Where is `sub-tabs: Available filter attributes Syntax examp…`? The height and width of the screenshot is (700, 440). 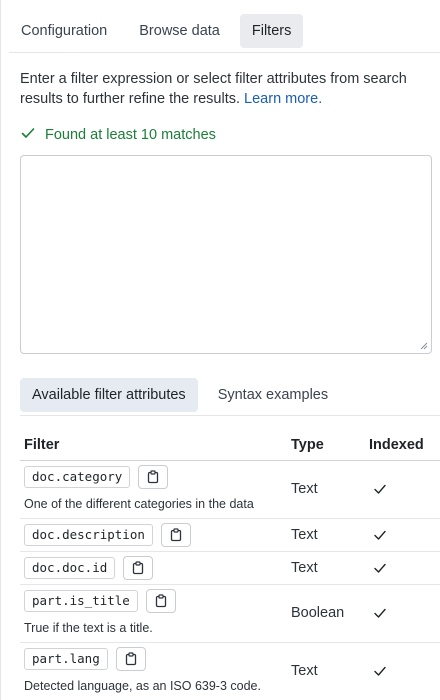 sub-tabs: Available filter attributes Syntax examp… is located at coordinates (180, 395).